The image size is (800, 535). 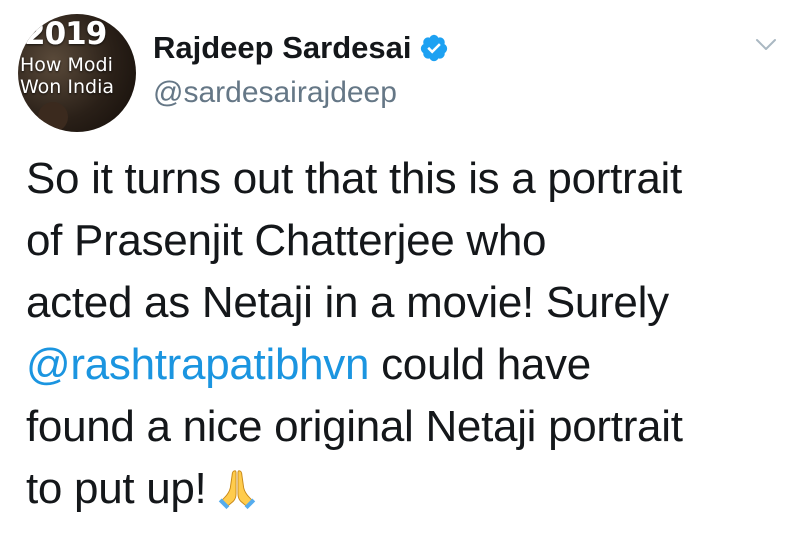 I want to click on author-name-row: Rajdeep Sardesai, so click(x=301, y=48).